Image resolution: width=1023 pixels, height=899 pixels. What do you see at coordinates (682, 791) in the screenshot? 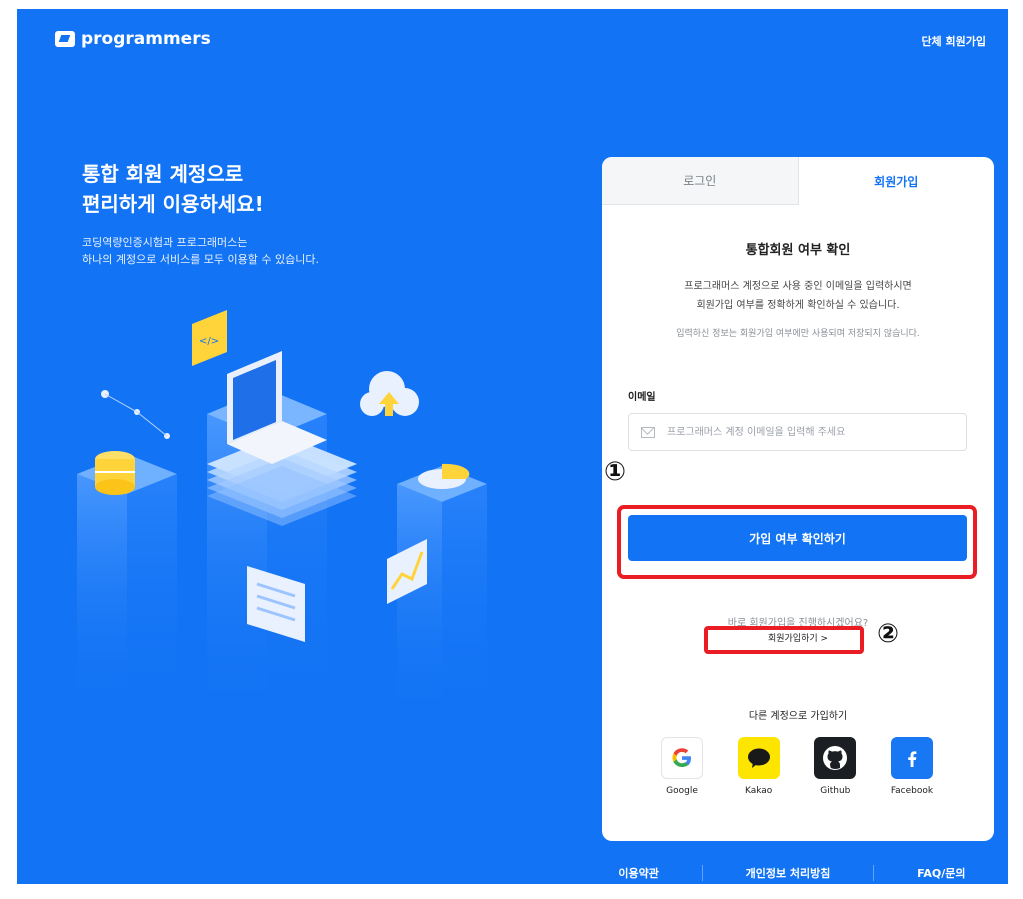
I see `social-google-label: Google` at bounding box center [682, 791].